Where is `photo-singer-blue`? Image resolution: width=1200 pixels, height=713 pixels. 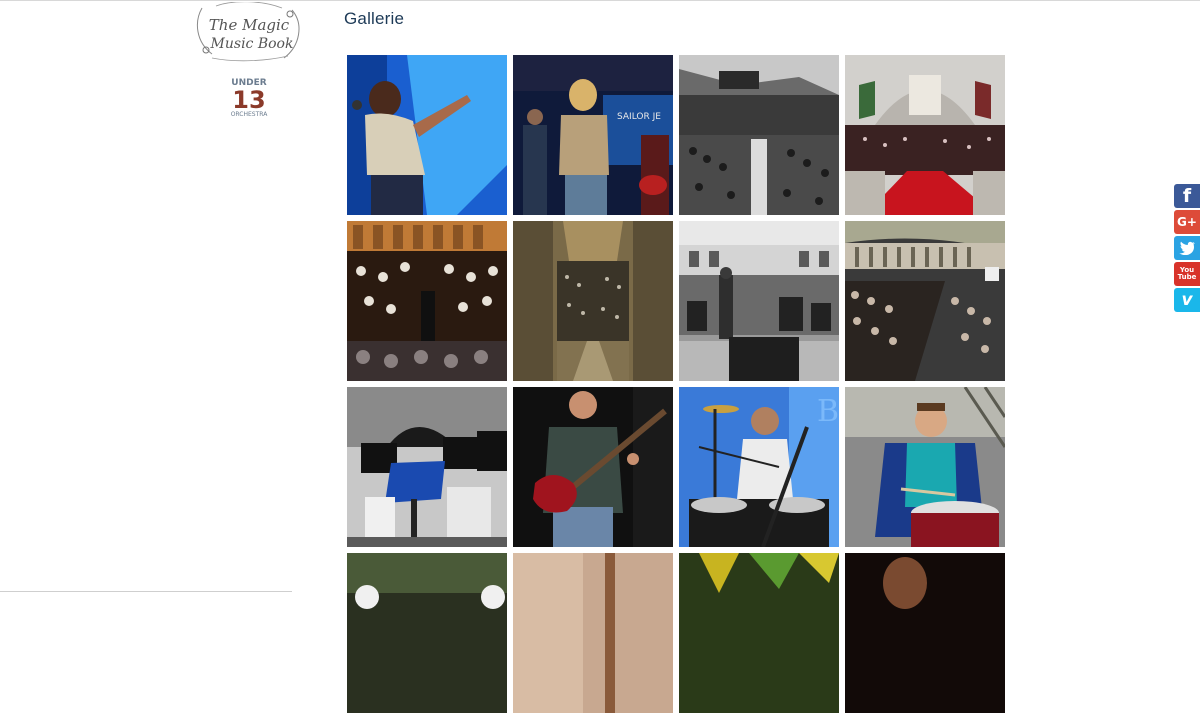 photo-singer-blue is located at coordinates (427, 135).